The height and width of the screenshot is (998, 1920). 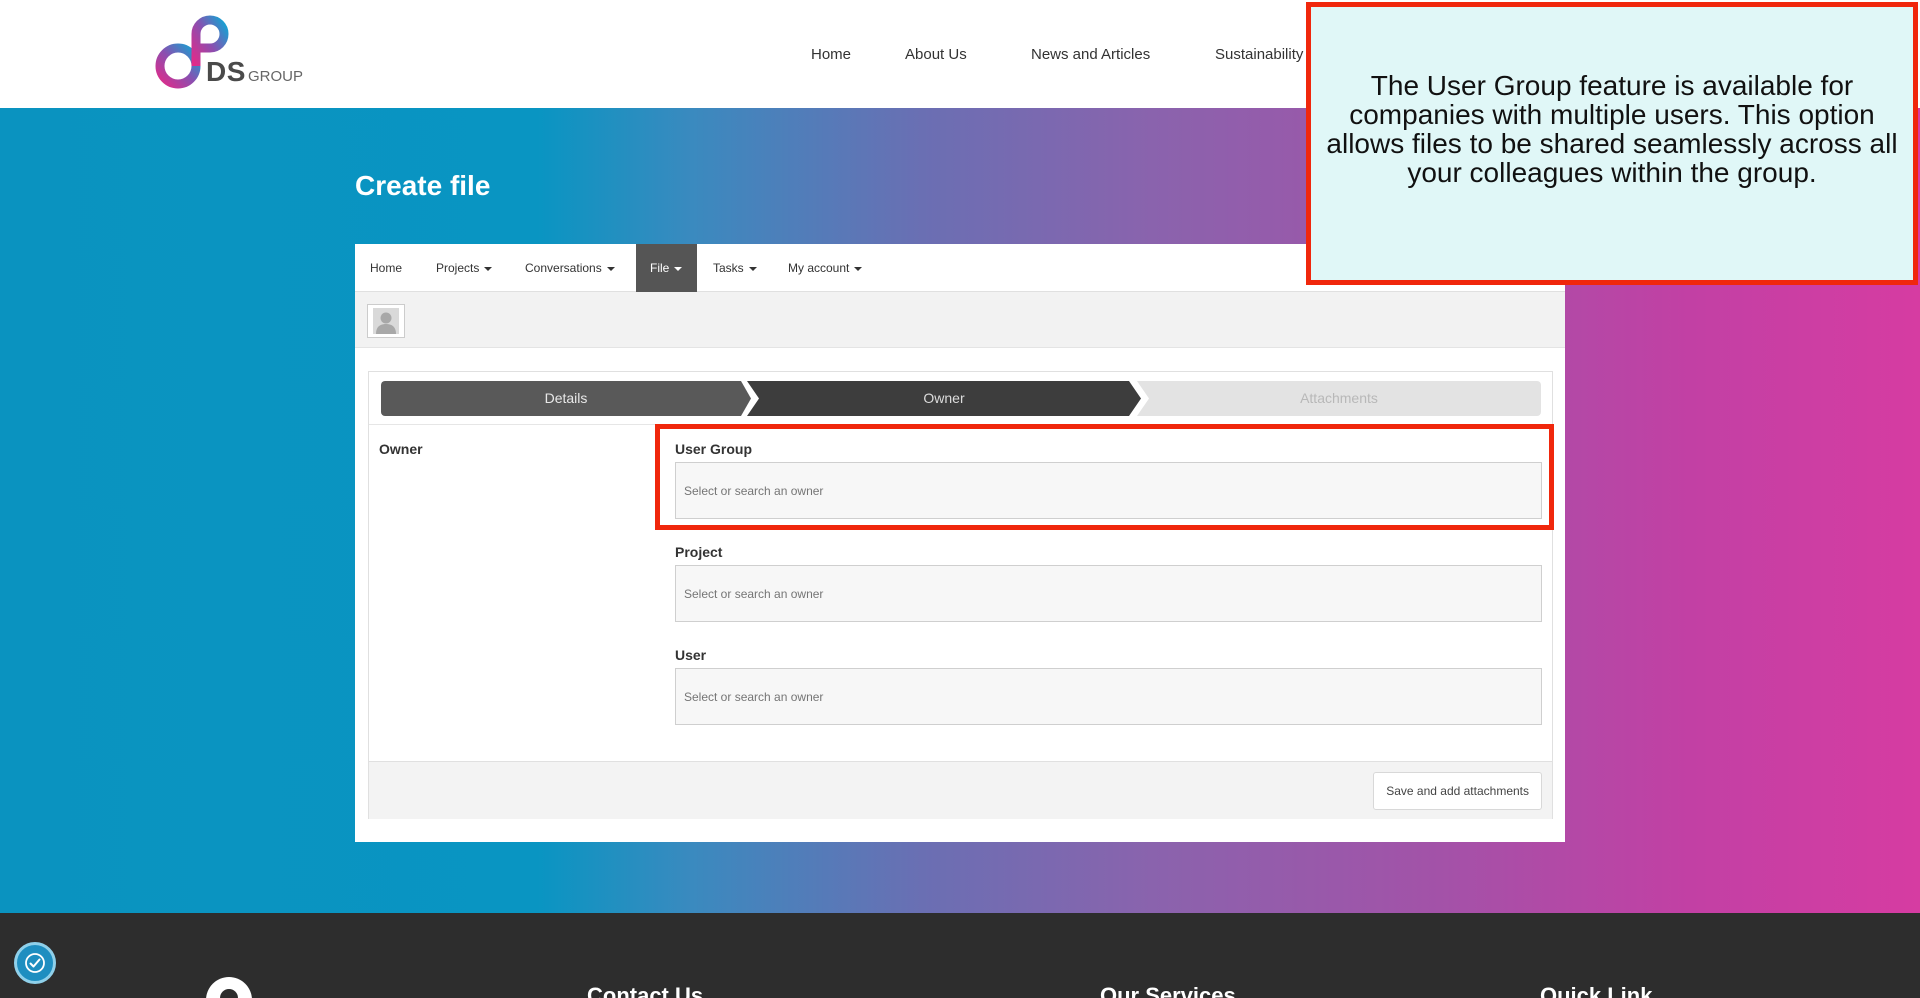 I want to click on user-silhouette-icon, so click(x=386, y=321).